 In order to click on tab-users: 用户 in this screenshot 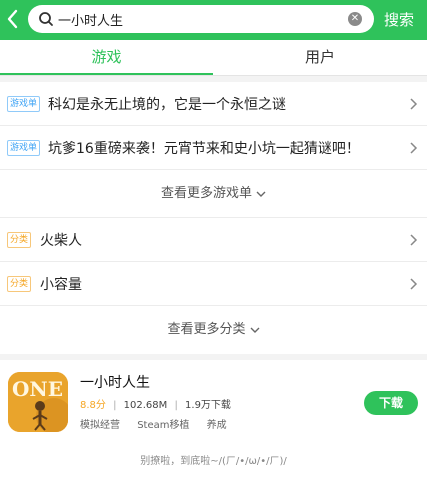, I will do `click(320, 58)`.